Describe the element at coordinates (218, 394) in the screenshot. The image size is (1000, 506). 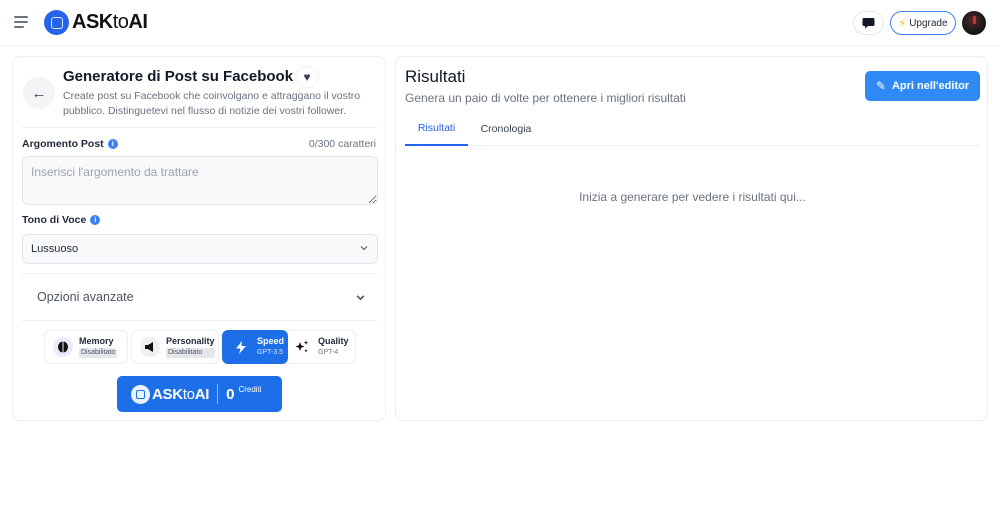
I see `separator` at that location.